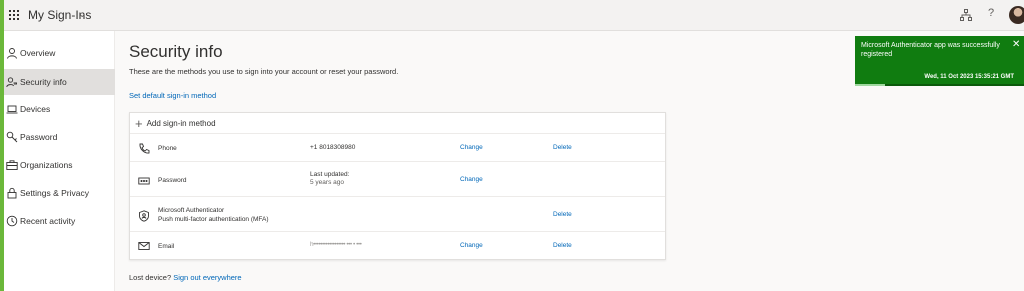 This screenshot has width=1024, height=291. I want to click on authenticator-name: Microsoft Authenticator, so click(191, 210).